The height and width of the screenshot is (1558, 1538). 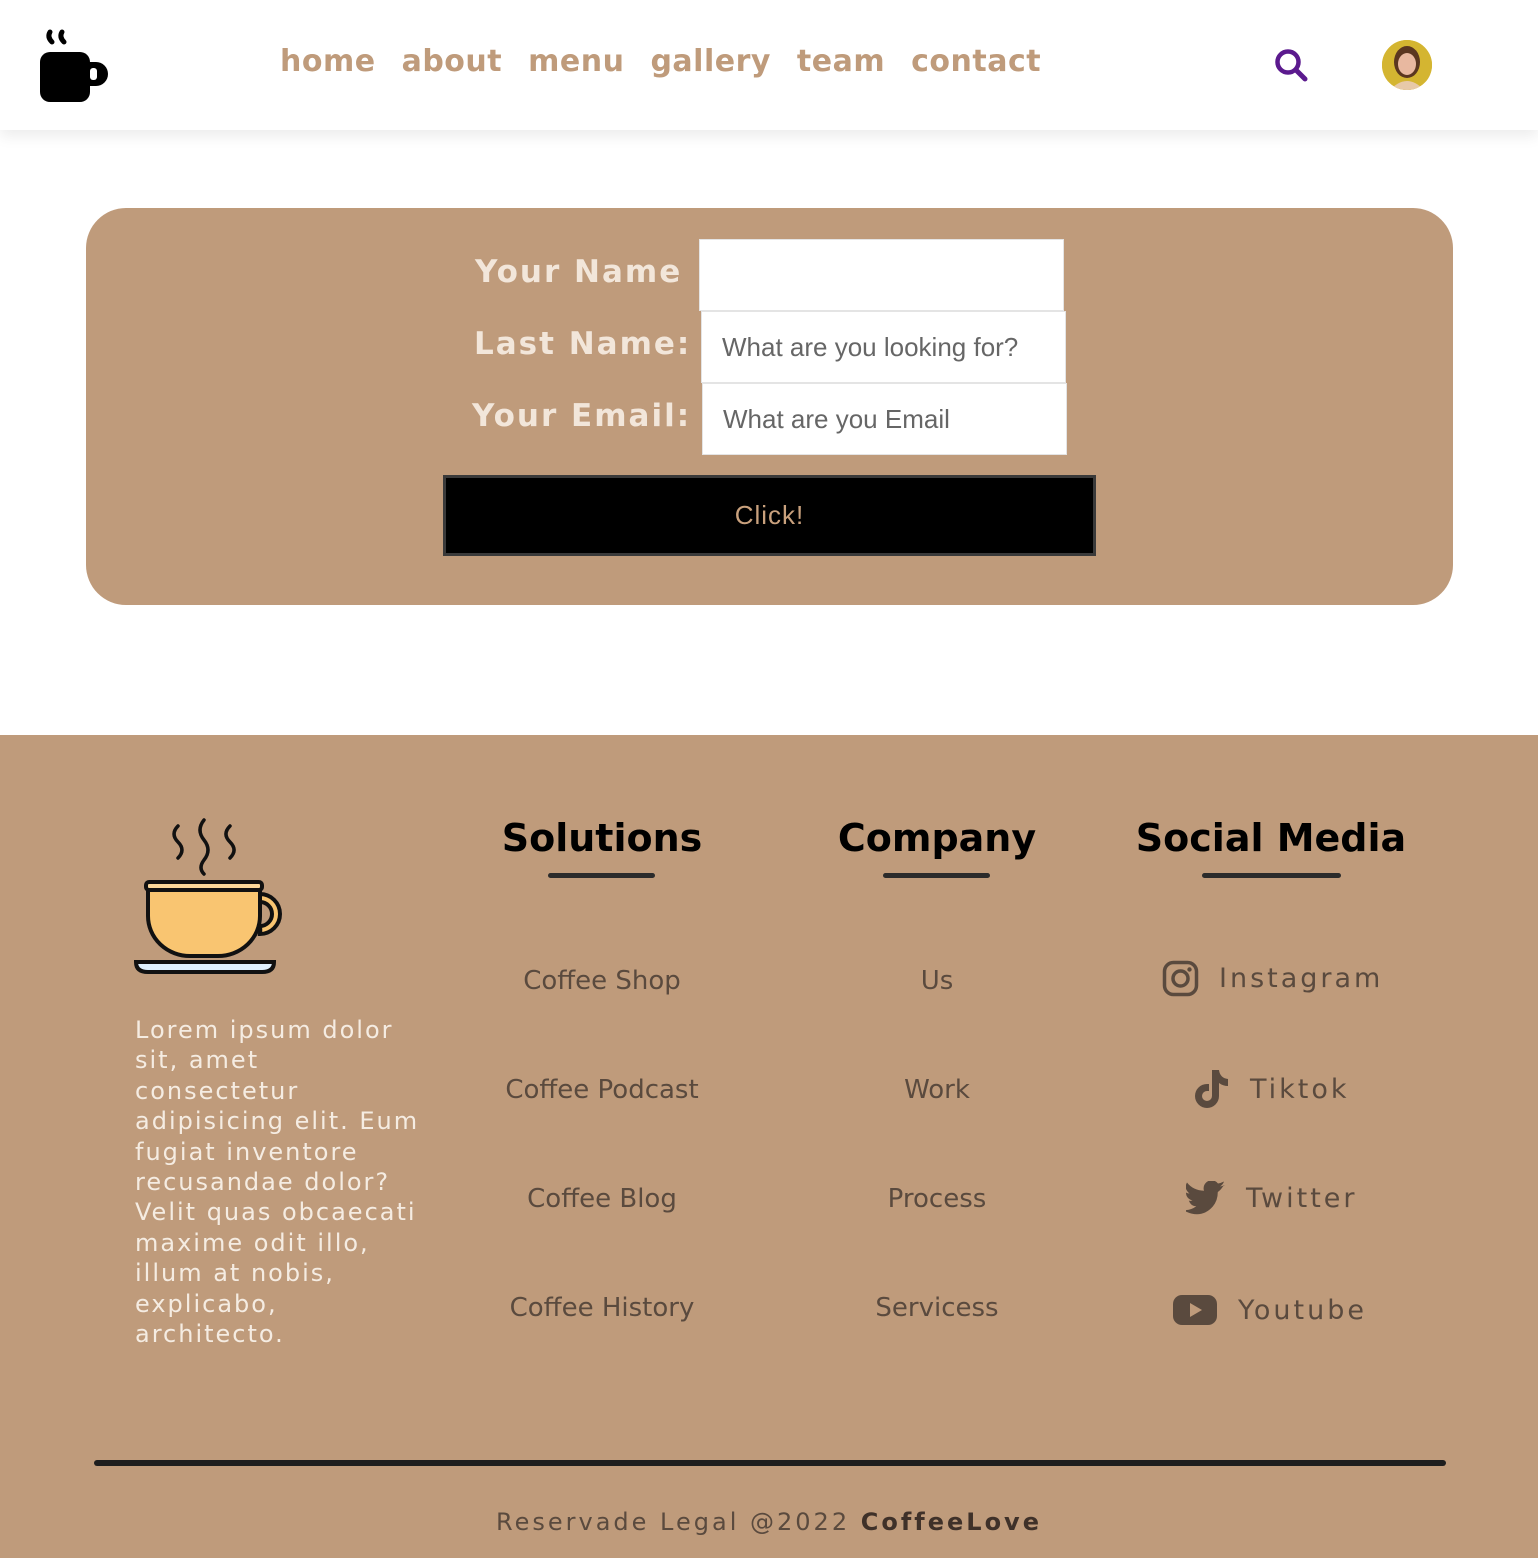 What do you see at coordinates (1211, 1089) in the screenshot?
I see `tiktok-icon` at bounding box center [1211, 1089].